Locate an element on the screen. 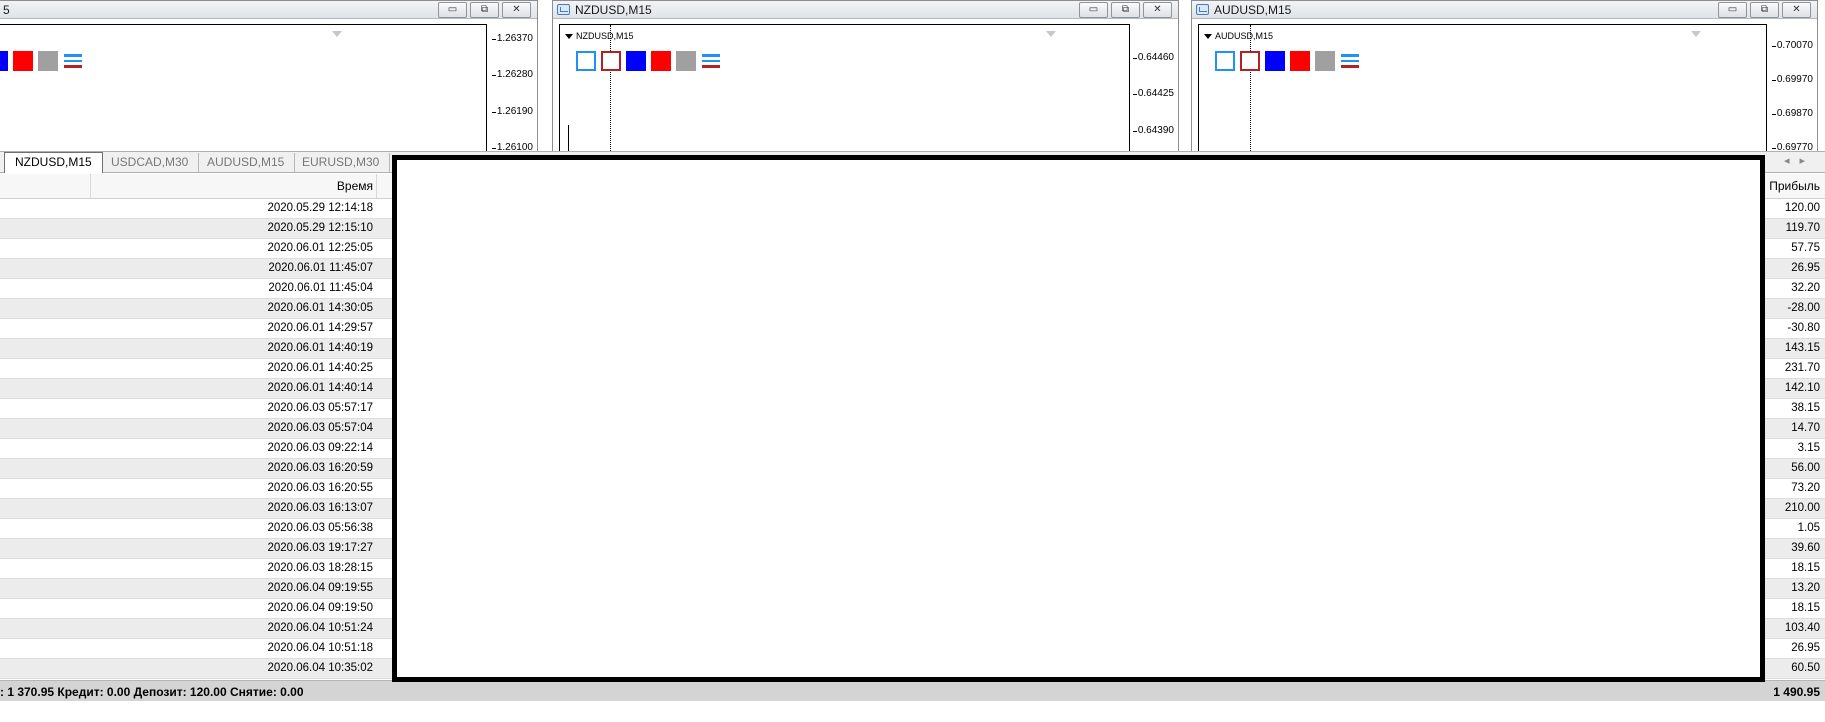 The height and width of the screenshot is (722, 1825). price-label: 1.26280 is located at coordinates (512, 74).